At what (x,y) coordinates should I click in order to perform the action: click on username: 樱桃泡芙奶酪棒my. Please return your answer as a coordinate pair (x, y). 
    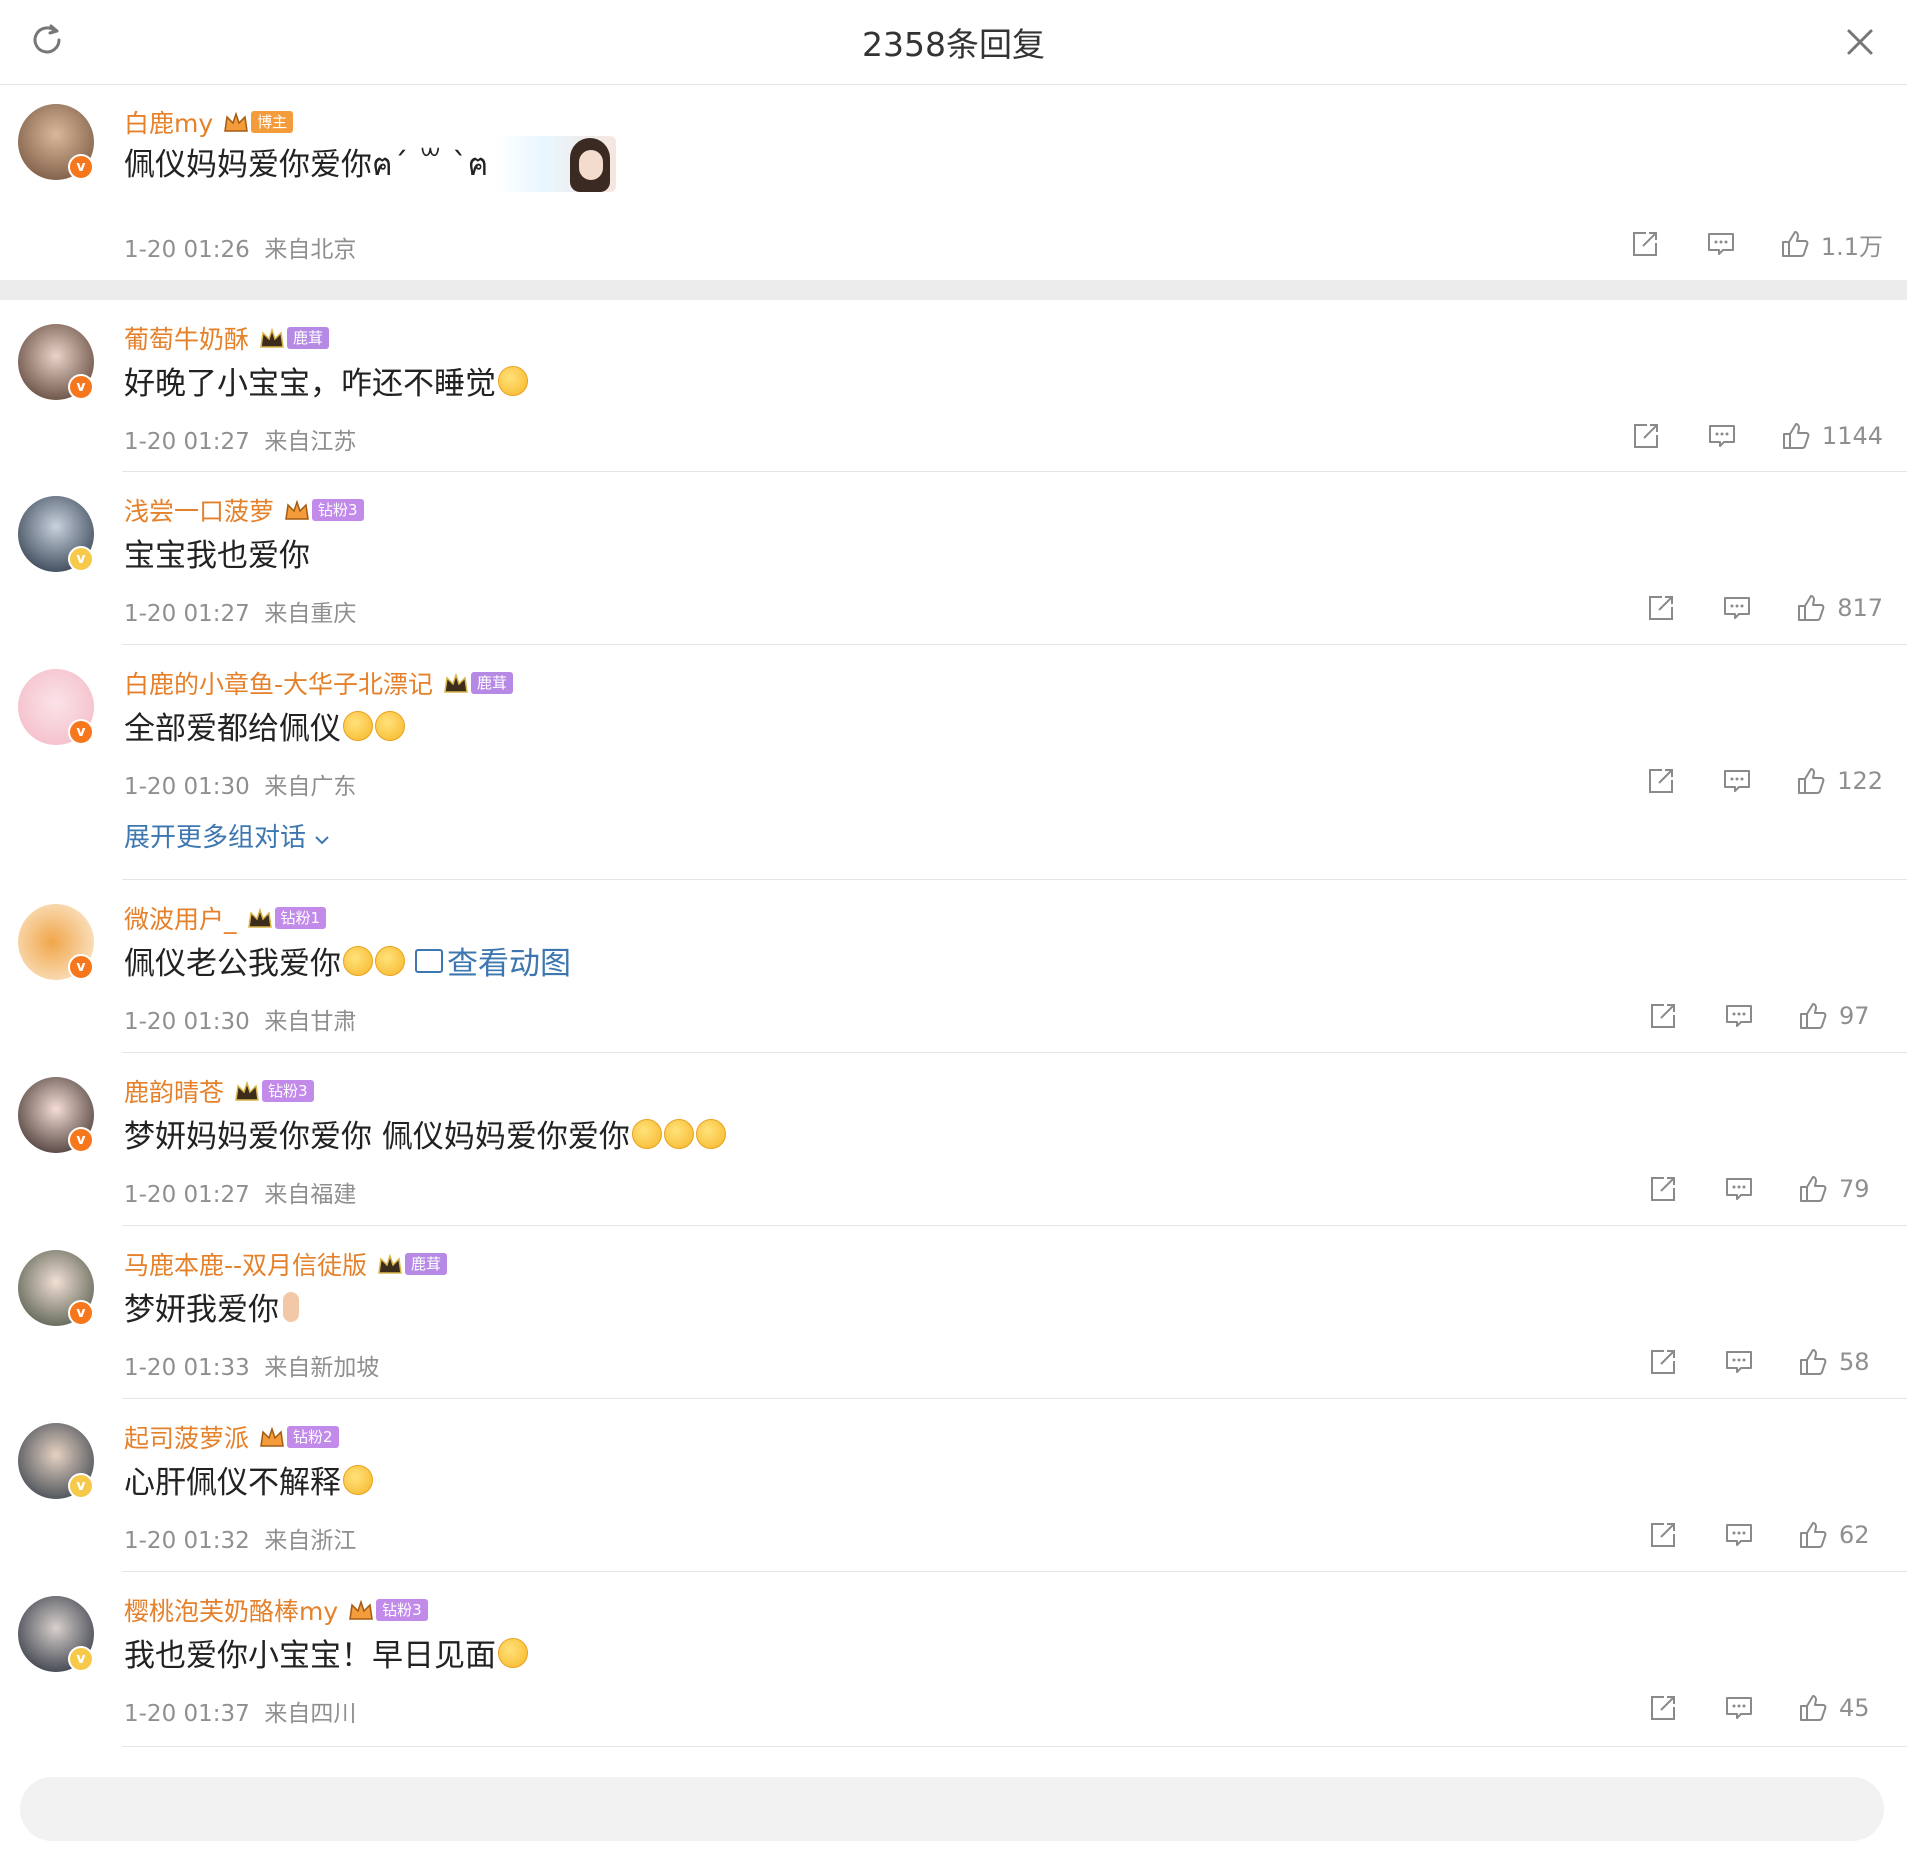
    Looking at the image, I should click on (231, 1610).